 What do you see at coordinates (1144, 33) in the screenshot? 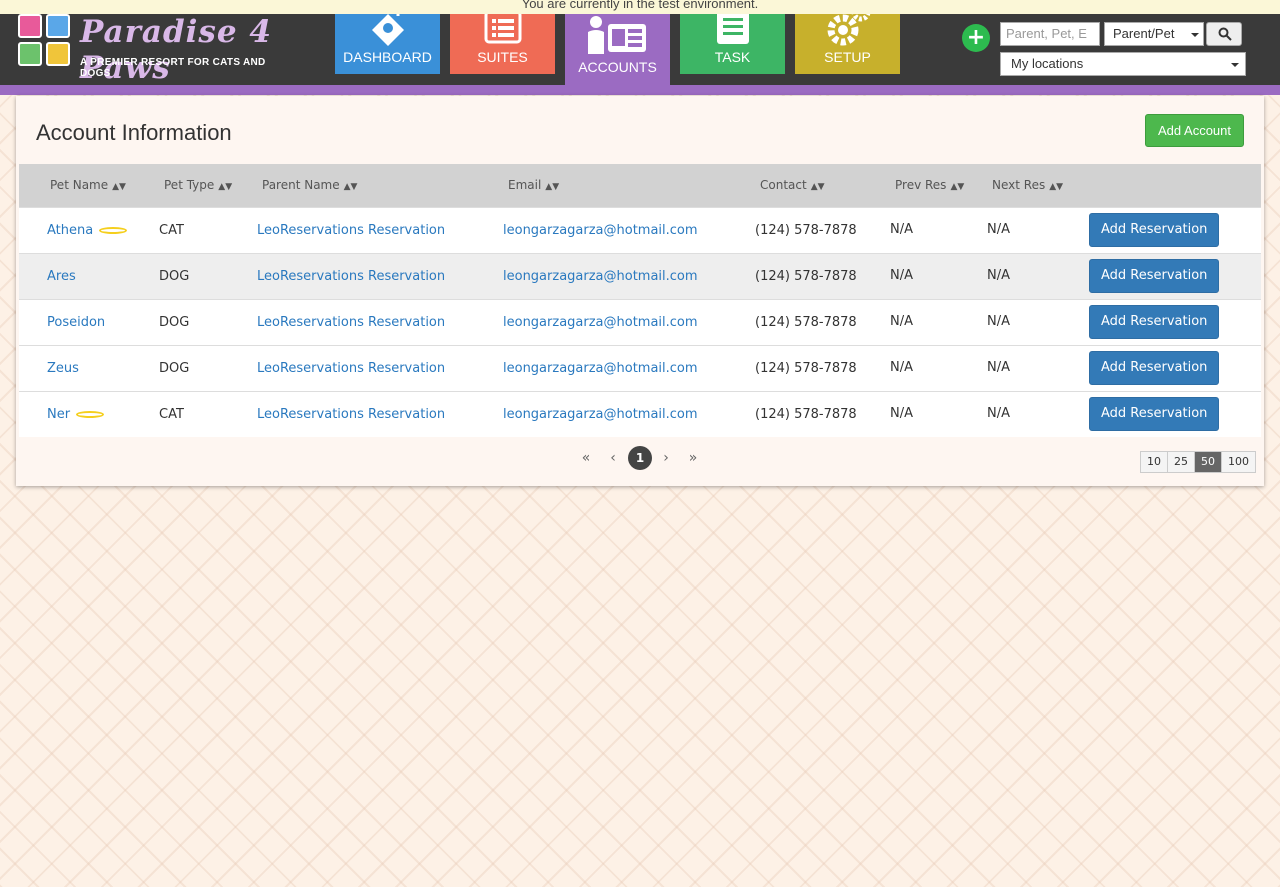
I see `search-type-value: Parent/Pet` at bounding box center [1144, 33].